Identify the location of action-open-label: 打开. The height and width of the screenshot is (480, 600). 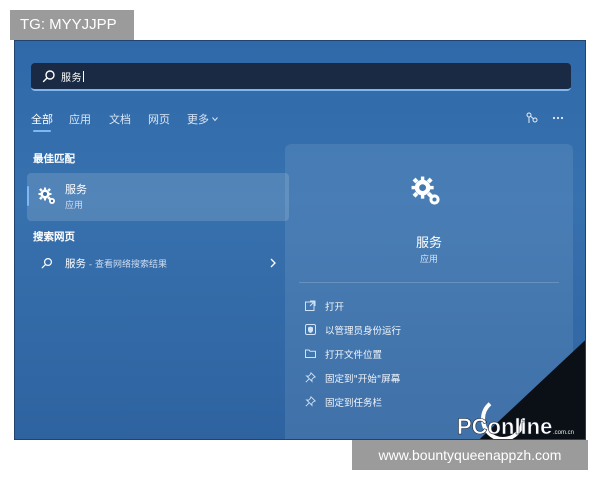
(335, 307).